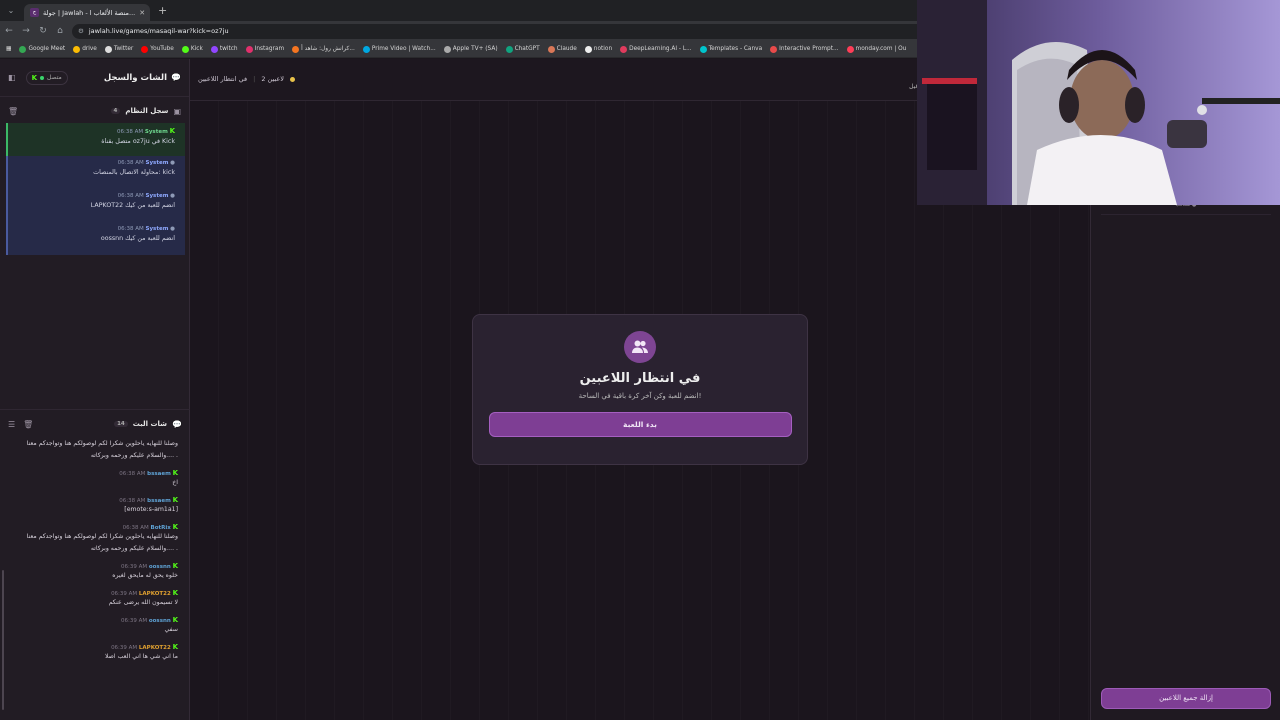 This screenshot has height=720, width=1280. I want to click on system-log-title: 4 سجل النظام ▣, so click(145, 111).